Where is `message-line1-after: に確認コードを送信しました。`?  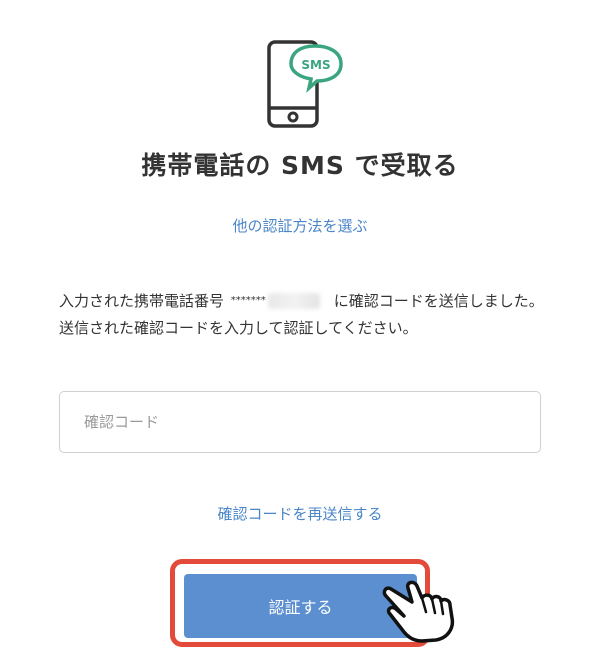 message-line1-after: に確認コードを送信しました。 is located at coordinates (438, 301).